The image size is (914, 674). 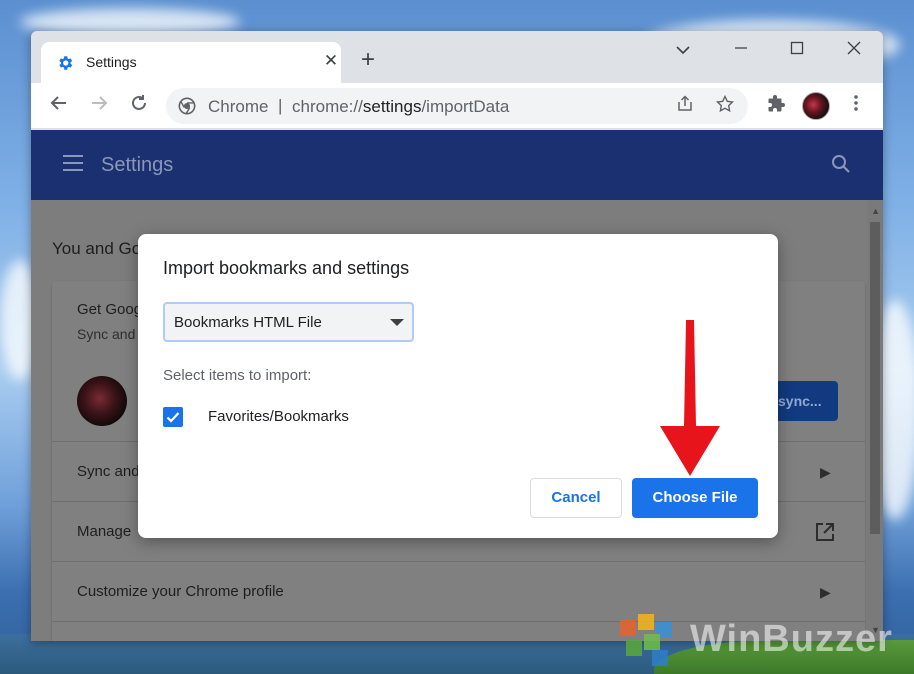 I want to click on address-bar: Chrome | chrome://settings/importData, so click(x=457, y=106).